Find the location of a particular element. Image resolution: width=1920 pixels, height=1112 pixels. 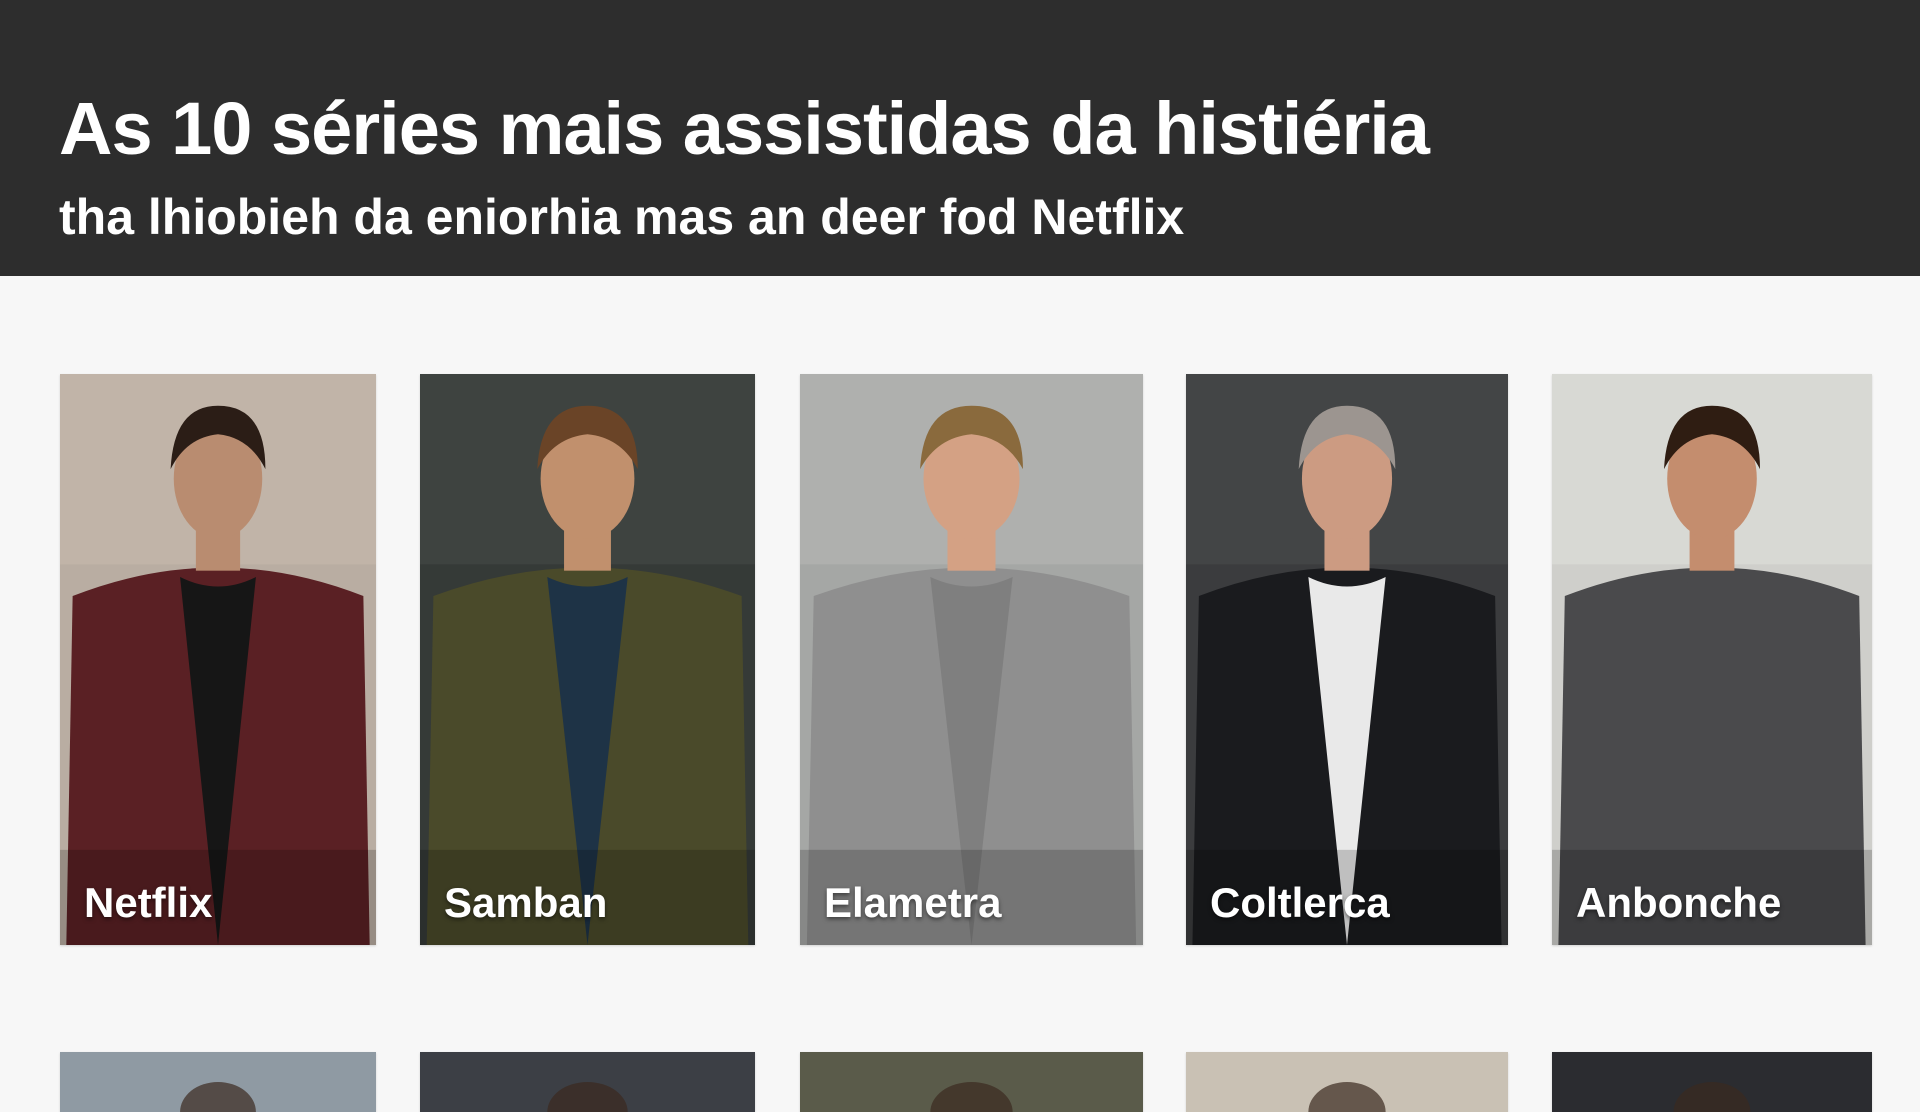

series-card-title: Coltlerca is located at coordinates (1300, 902).